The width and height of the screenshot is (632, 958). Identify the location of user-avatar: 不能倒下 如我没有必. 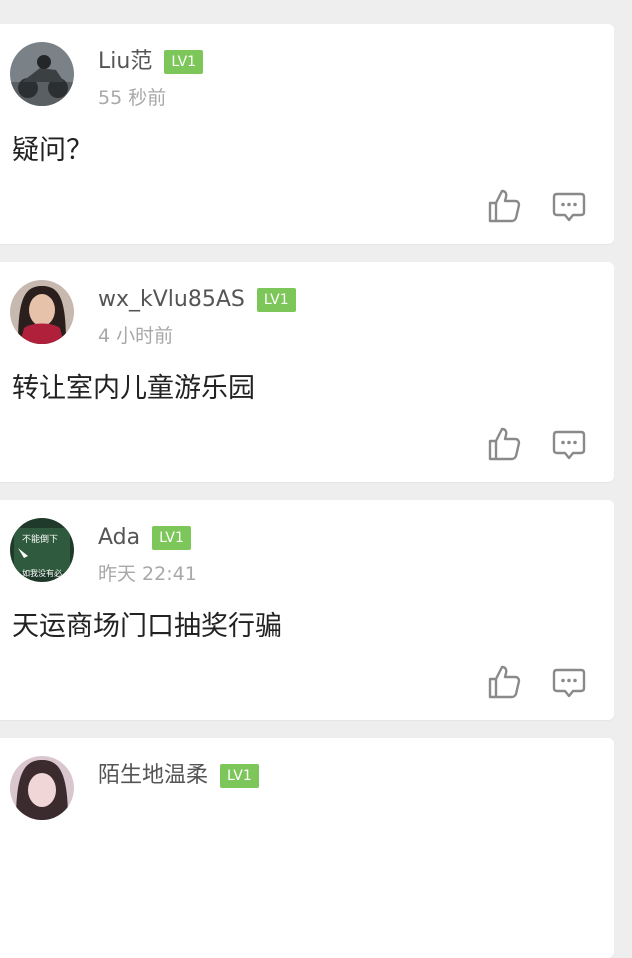
(42, 550).